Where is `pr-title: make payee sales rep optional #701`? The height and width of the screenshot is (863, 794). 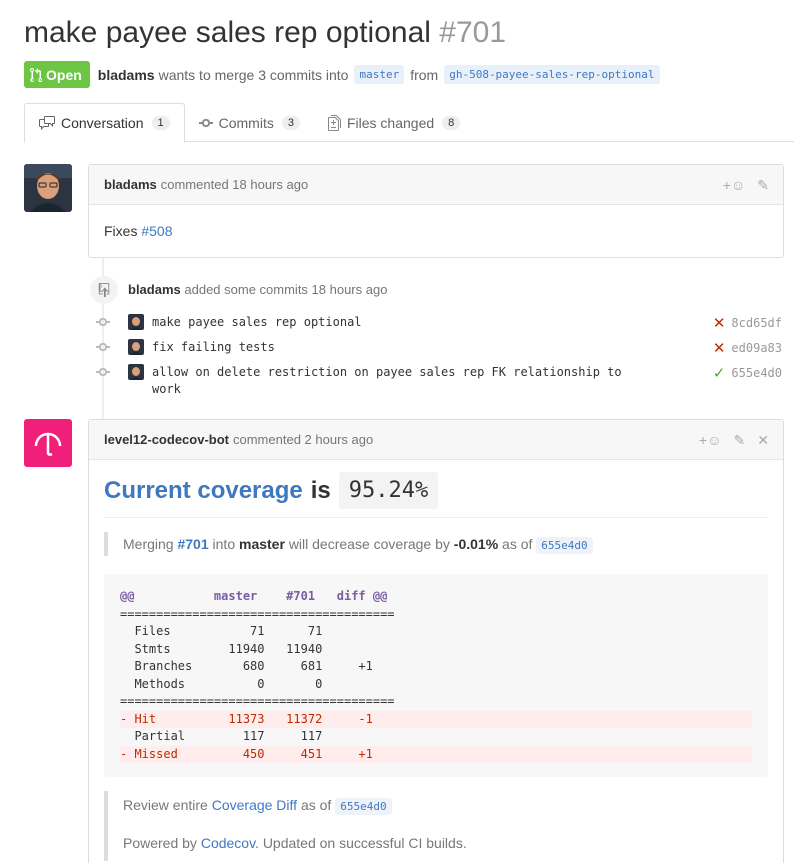 pr-title: make payee sales rep optional #701 is located at coordinates (265, 33).